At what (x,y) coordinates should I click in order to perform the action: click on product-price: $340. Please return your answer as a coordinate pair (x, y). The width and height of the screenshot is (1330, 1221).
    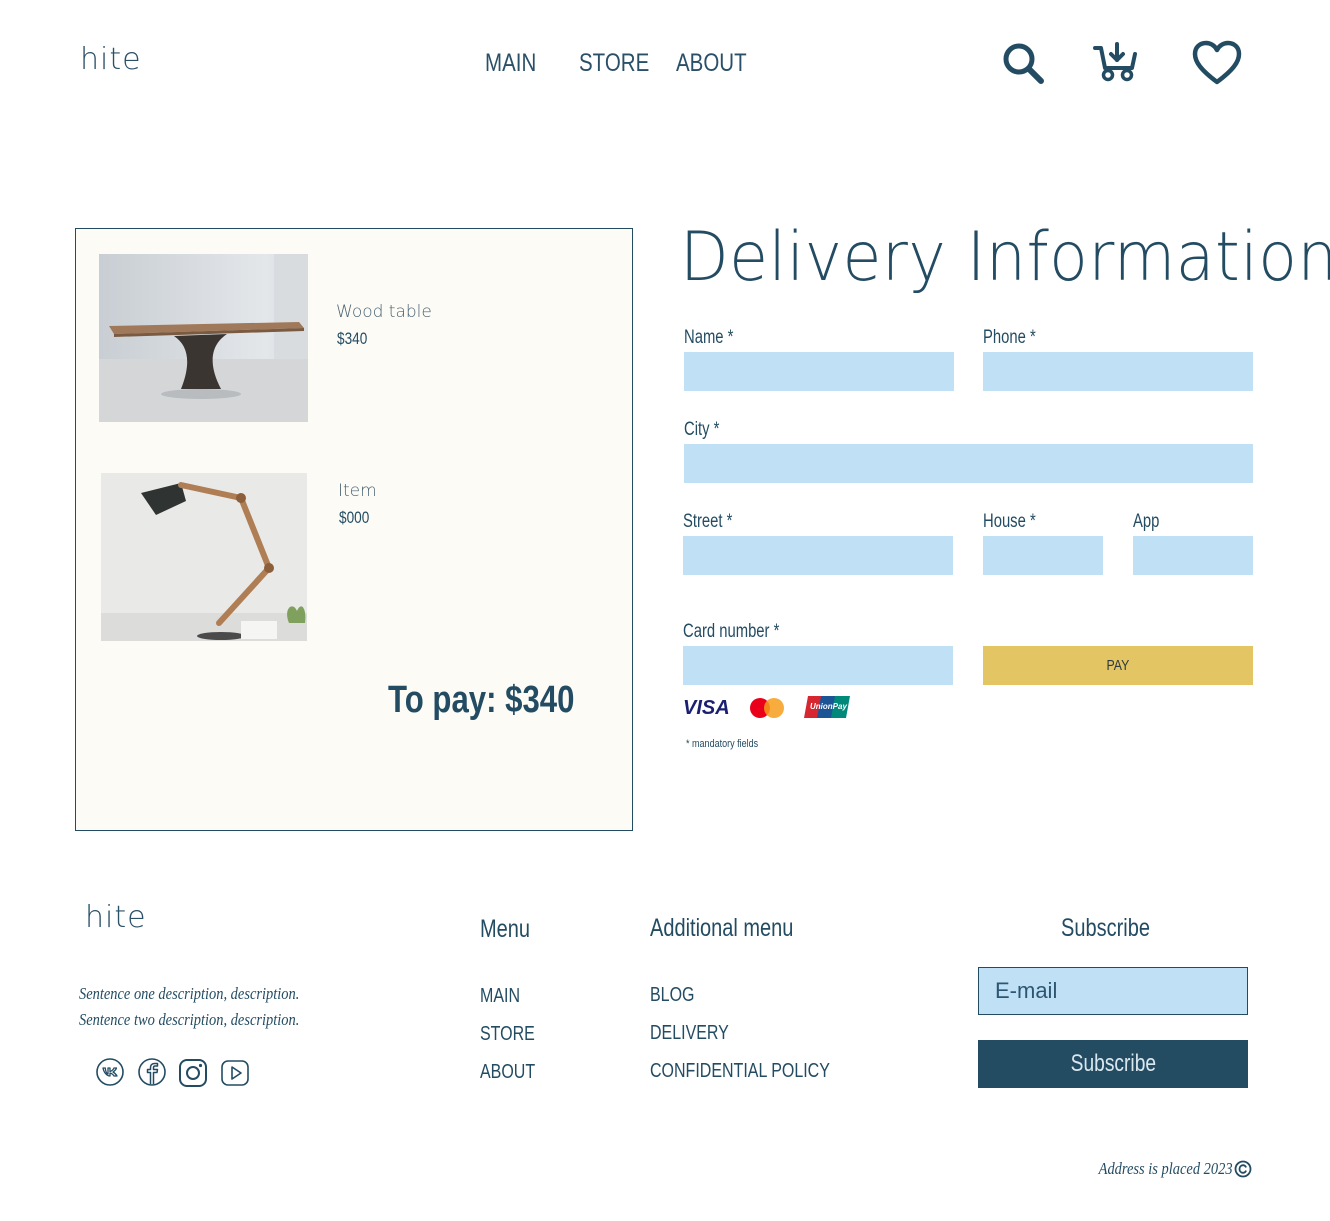
    Looking at the image, I should click on (352, 338).